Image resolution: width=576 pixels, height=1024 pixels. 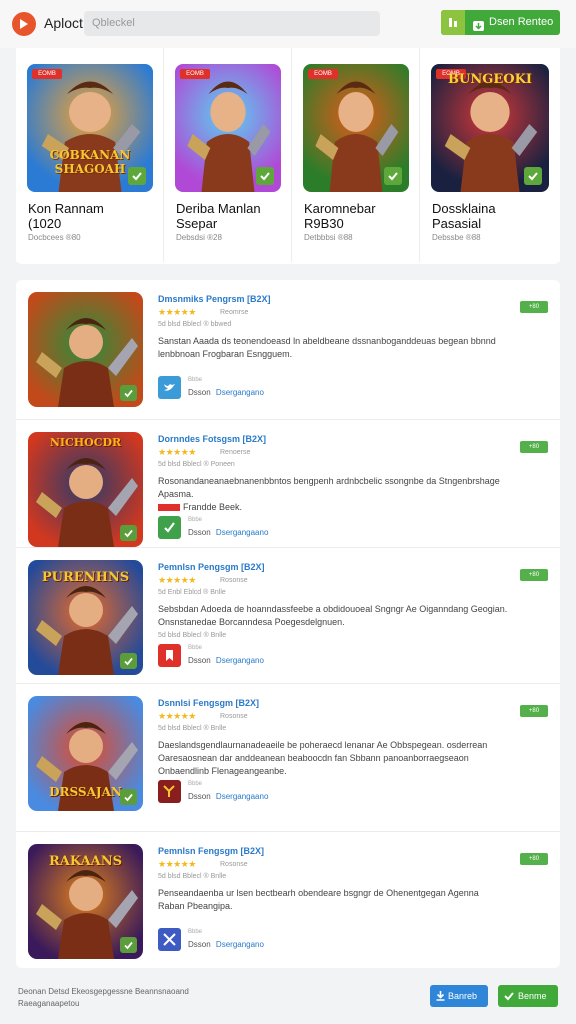 I want to click on featured-card: EOMB Deriba Manlan Ssepar Debsdsi ®28, so click(x=228, y=155).